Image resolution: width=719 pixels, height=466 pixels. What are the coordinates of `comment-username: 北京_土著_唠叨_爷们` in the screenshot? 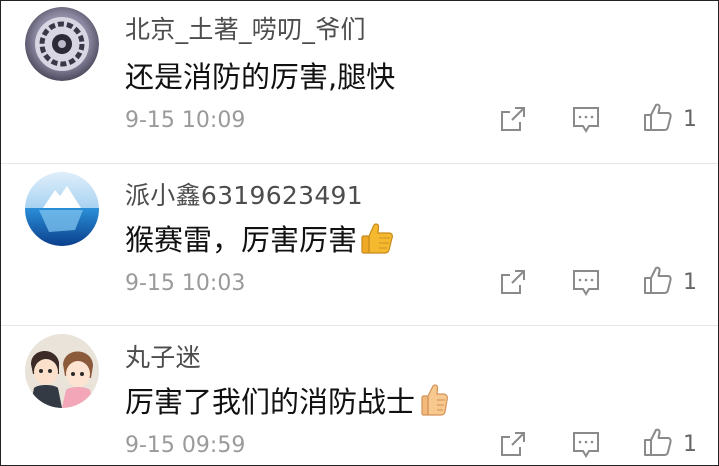 It's located at (245, 28).